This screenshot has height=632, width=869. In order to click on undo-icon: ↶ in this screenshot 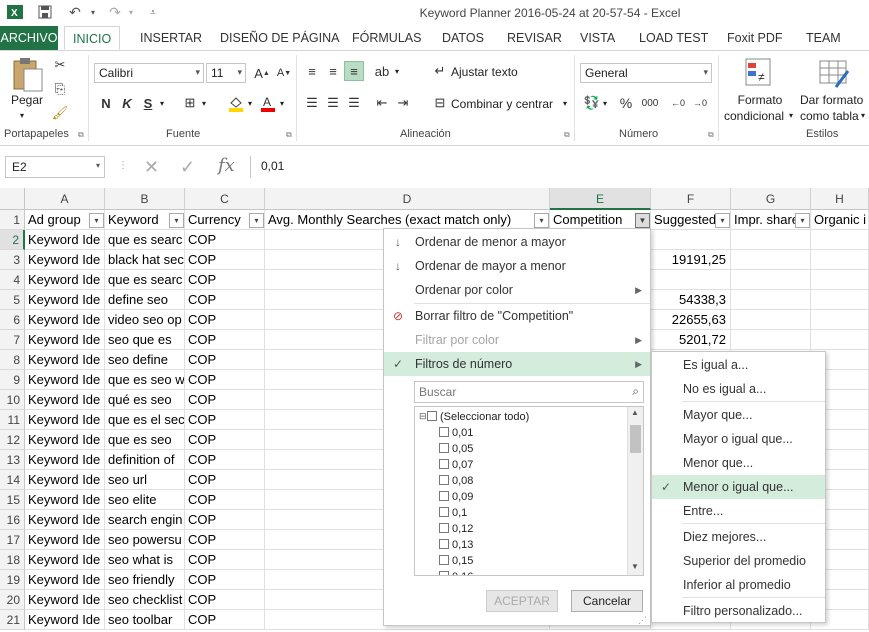, I will do `click(75, 12)`.